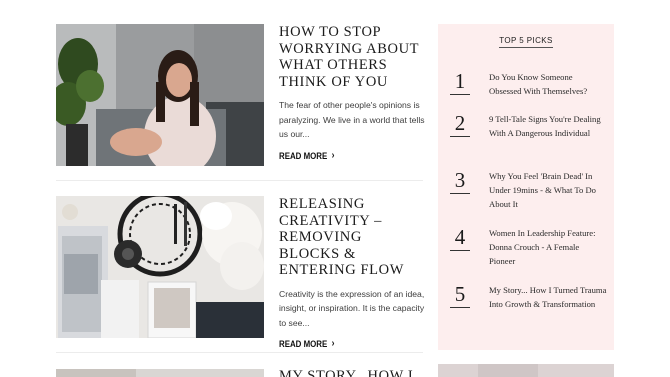  Describe the element at coordinates (460, 180) in the screenshot. I see `pick-number: 3` at that location.